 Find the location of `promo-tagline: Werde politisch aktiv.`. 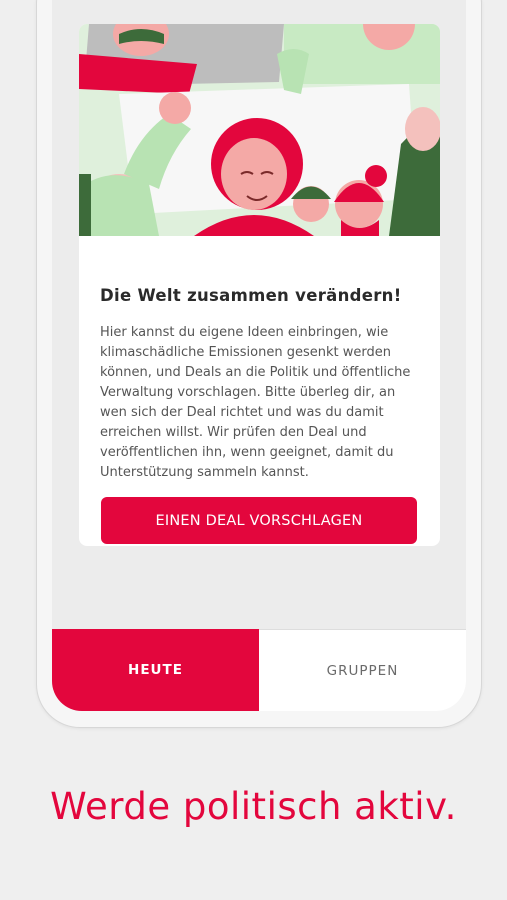

promo-tagline: Werde politisch aktiv. is located at coordinates (253, 806).